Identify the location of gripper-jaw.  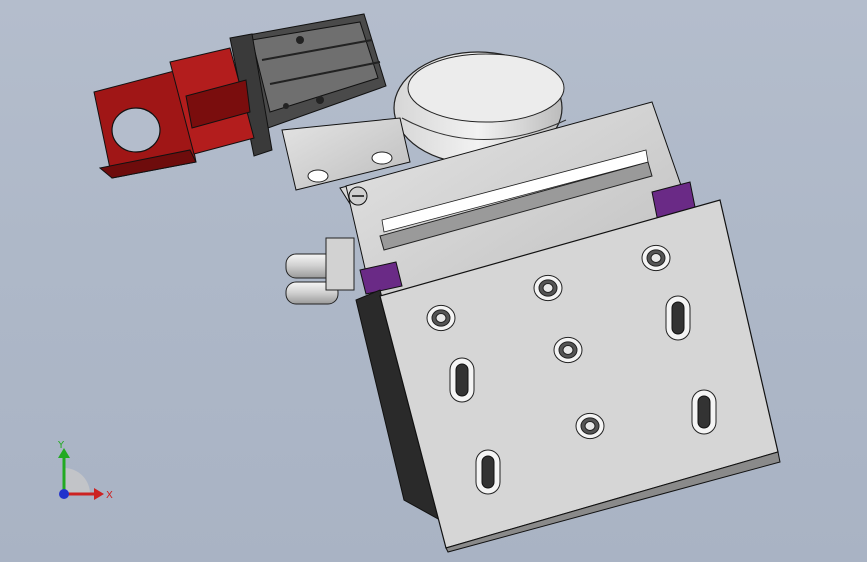
(174, 113).